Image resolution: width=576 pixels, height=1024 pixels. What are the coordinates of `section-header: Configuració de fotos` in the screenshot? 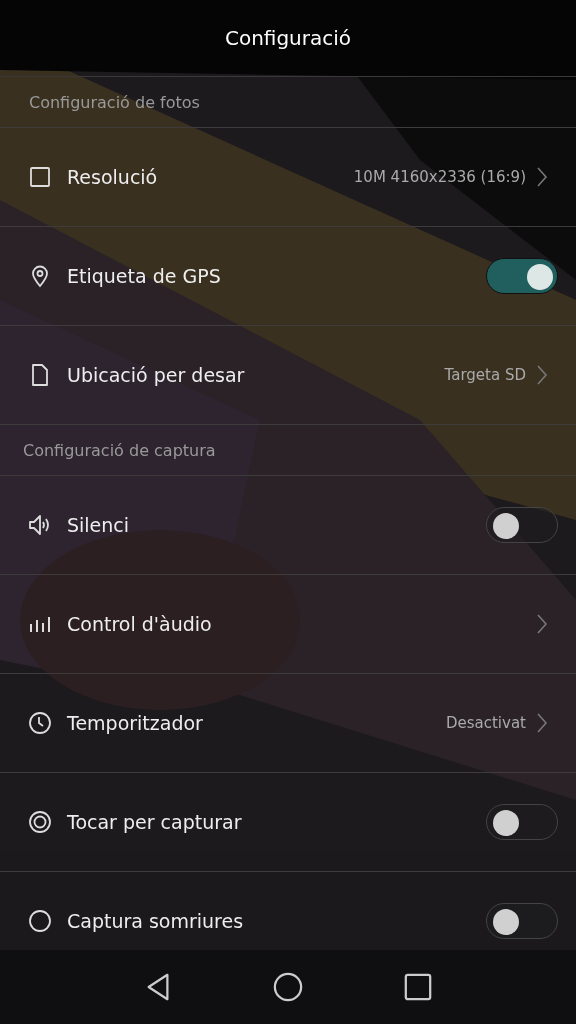 It's located at (114, 102).